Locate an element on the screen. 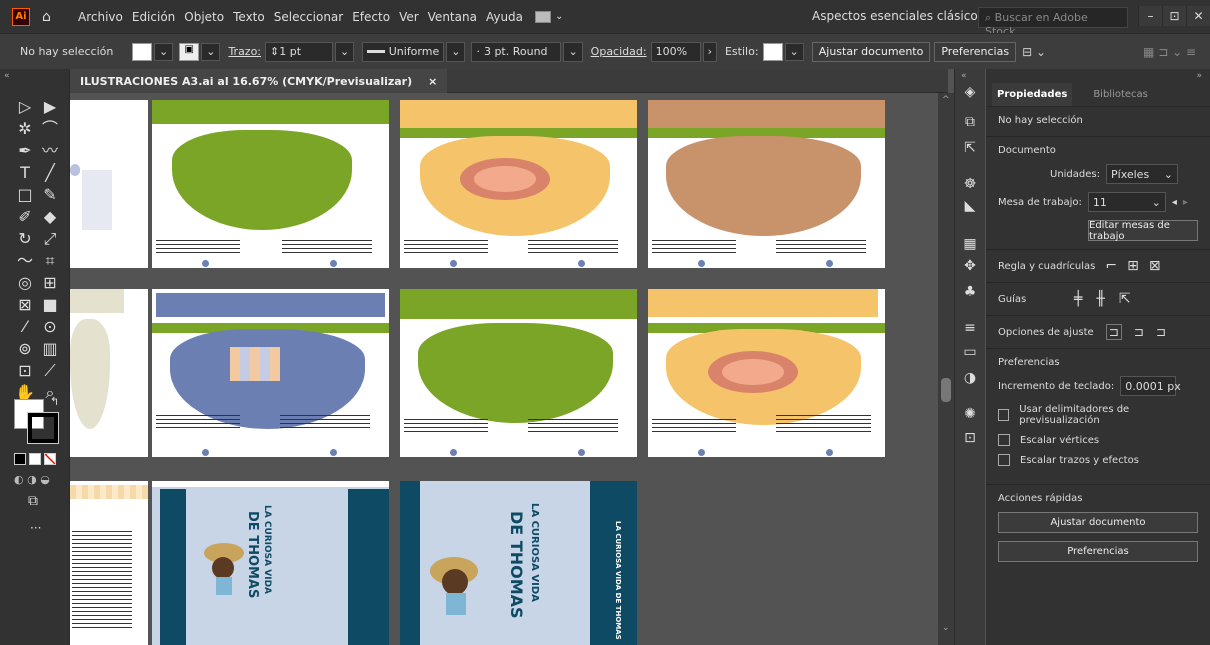 The width and height of the screenshot is (1210, 645). color-mode-icon is located at coordinates (20, 459).